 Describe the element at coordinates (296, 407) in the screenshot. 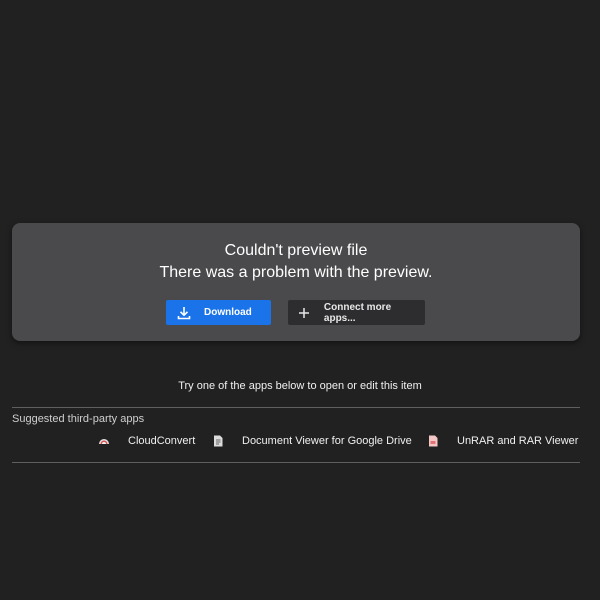

I see `apps-divider-top` at that location.